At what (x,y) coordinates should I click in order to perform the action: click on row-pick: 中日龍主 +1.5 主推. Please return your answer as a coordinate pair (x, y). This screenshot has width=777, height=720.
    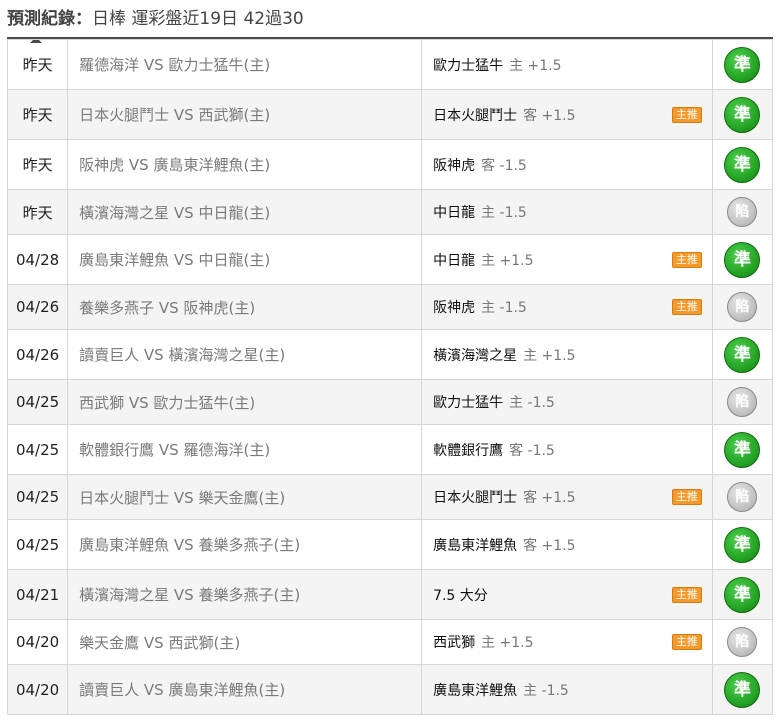
    Looking at the image, I should click on (567, 259).